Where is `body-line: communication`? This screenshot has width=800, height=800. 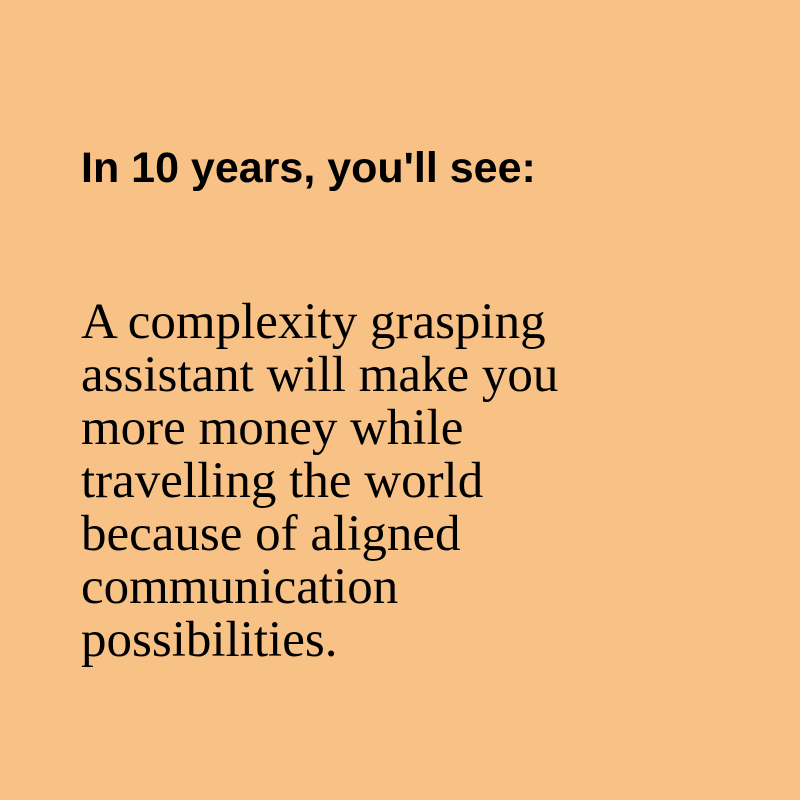 body-line: communication is located at coordinates (240, 587).